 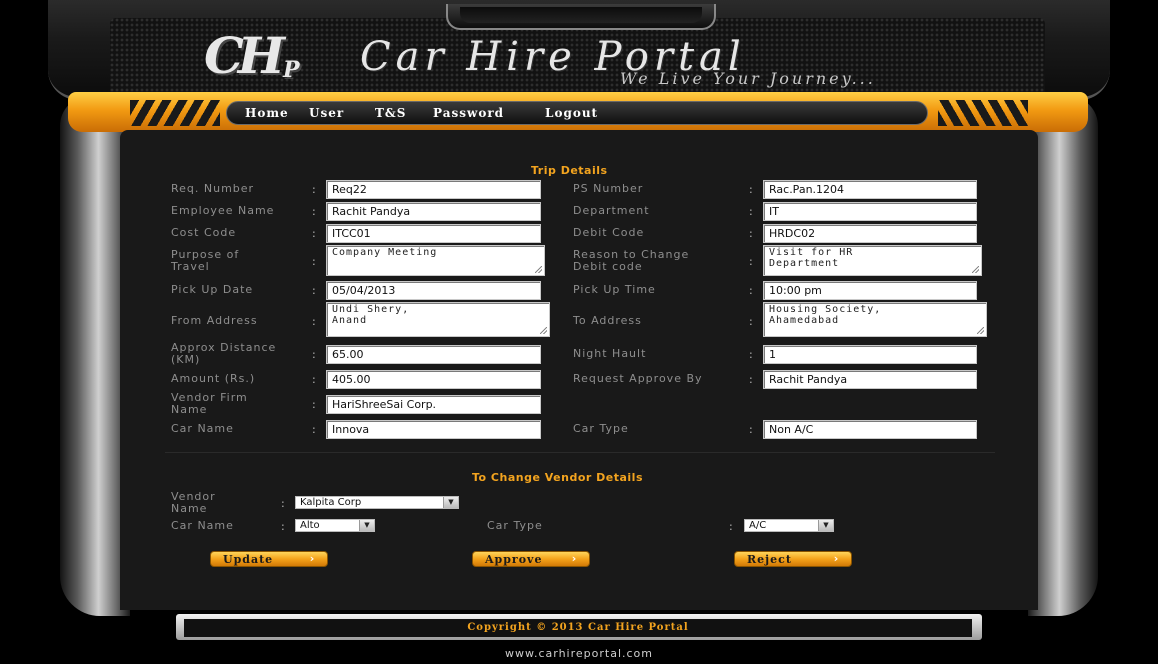 I want to click on car-type-field: Non A/C, so click(x=870, y=429).